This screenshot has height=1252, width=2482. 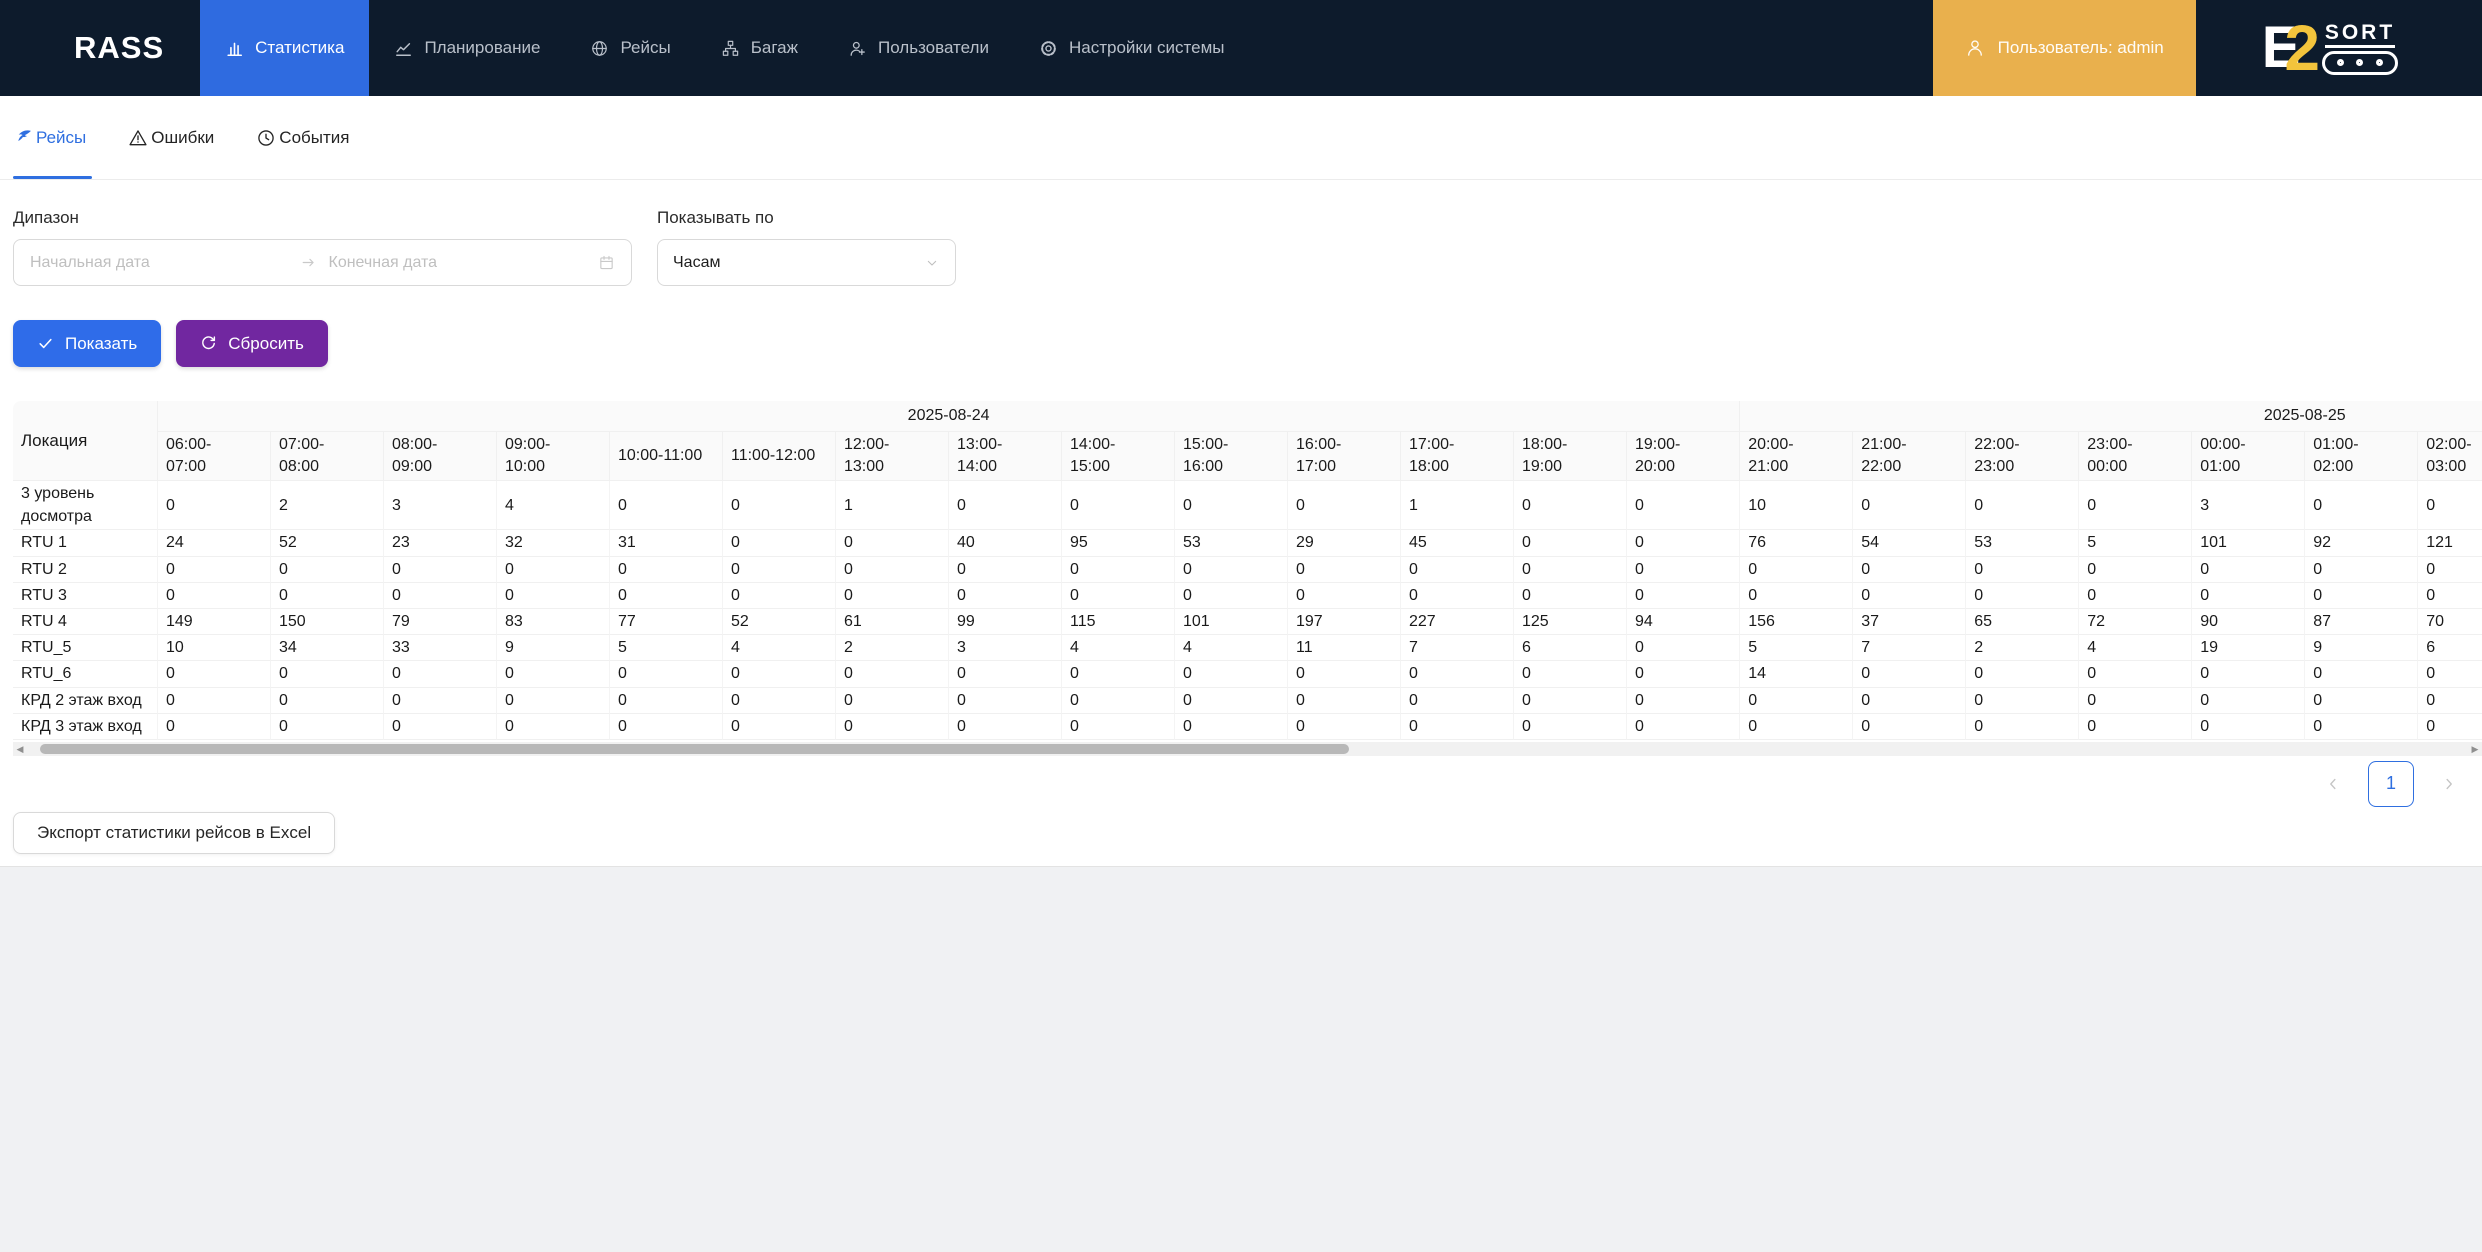 What do you see at coordinates (214, 456) in the screenshot?
I see `time-column-header: 06:00- 07:00` at bounding box center [214, 456].